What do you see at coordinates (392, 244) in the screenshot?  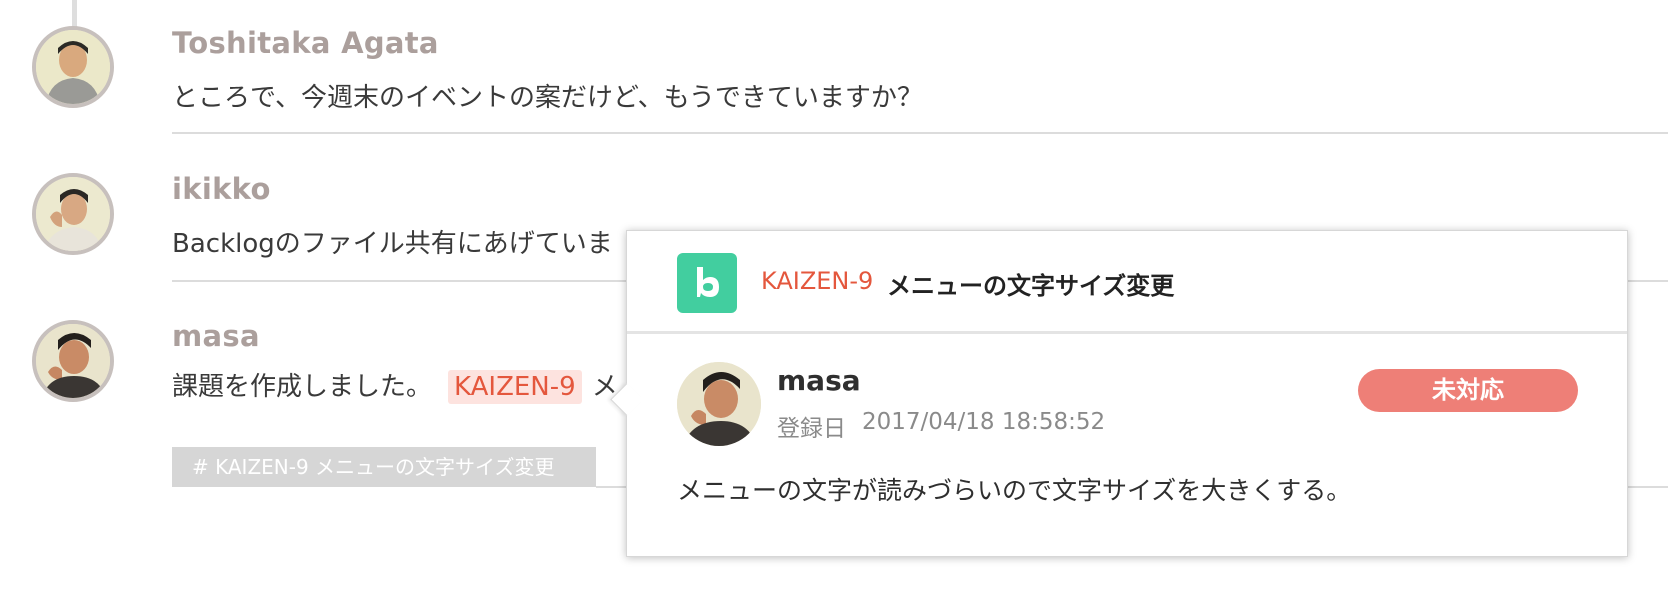 I see `message-text: Backlogのファイル共有にあげていま` at bounding box center [392, 244].